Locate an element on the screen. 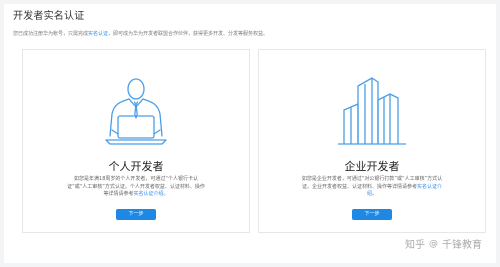  person-at-laptop-icon is located at coordinates (136, 113).